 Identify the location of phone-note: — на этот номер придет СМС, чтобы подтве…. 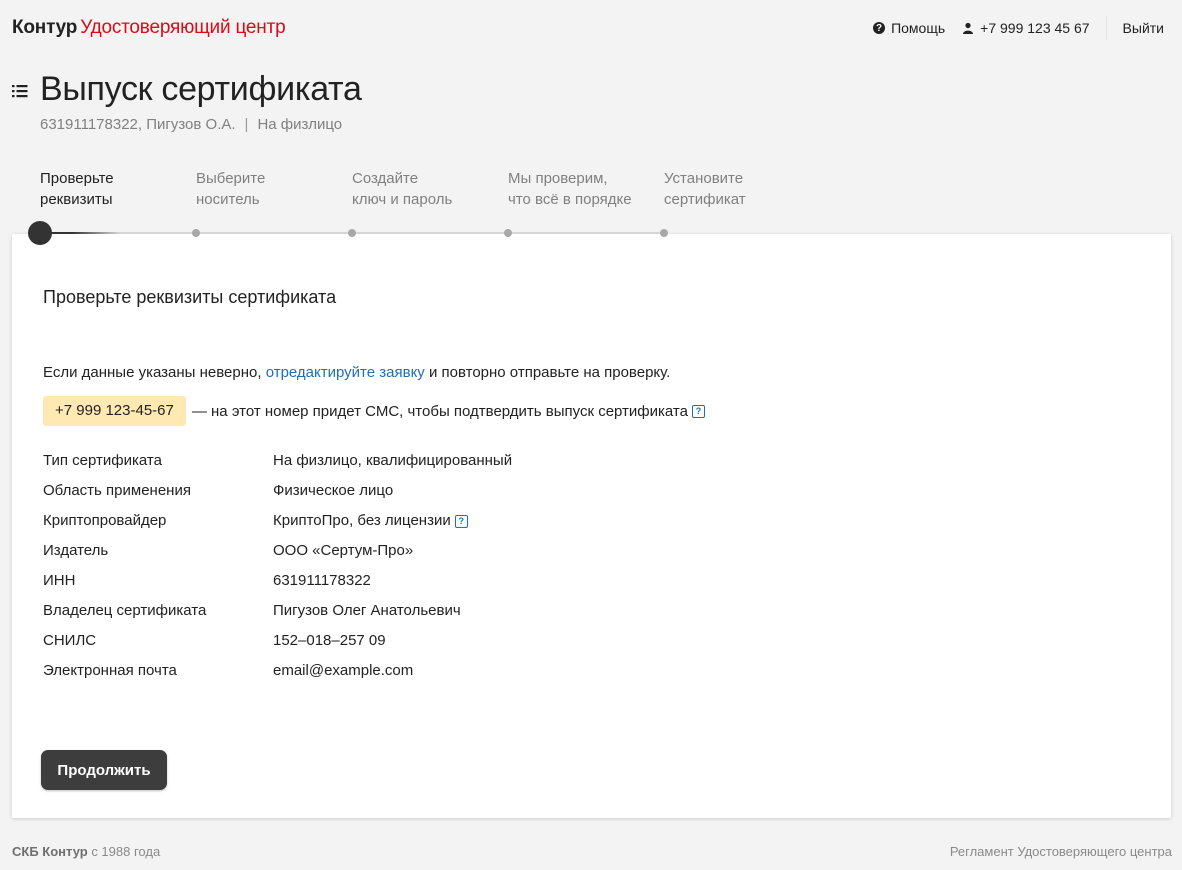
(439, 411).